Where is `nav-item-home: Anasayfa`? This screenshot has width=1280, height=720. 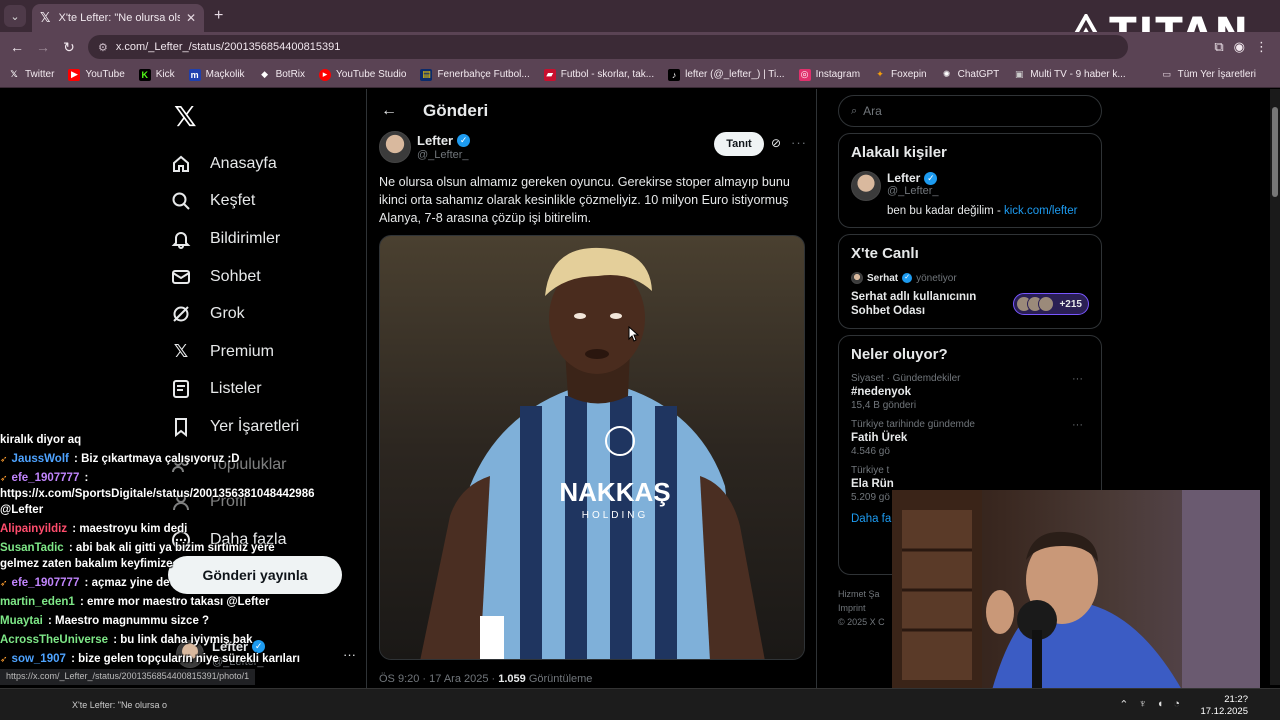
nav-item-home: Anasayfa is located at coordinates (265, 164).